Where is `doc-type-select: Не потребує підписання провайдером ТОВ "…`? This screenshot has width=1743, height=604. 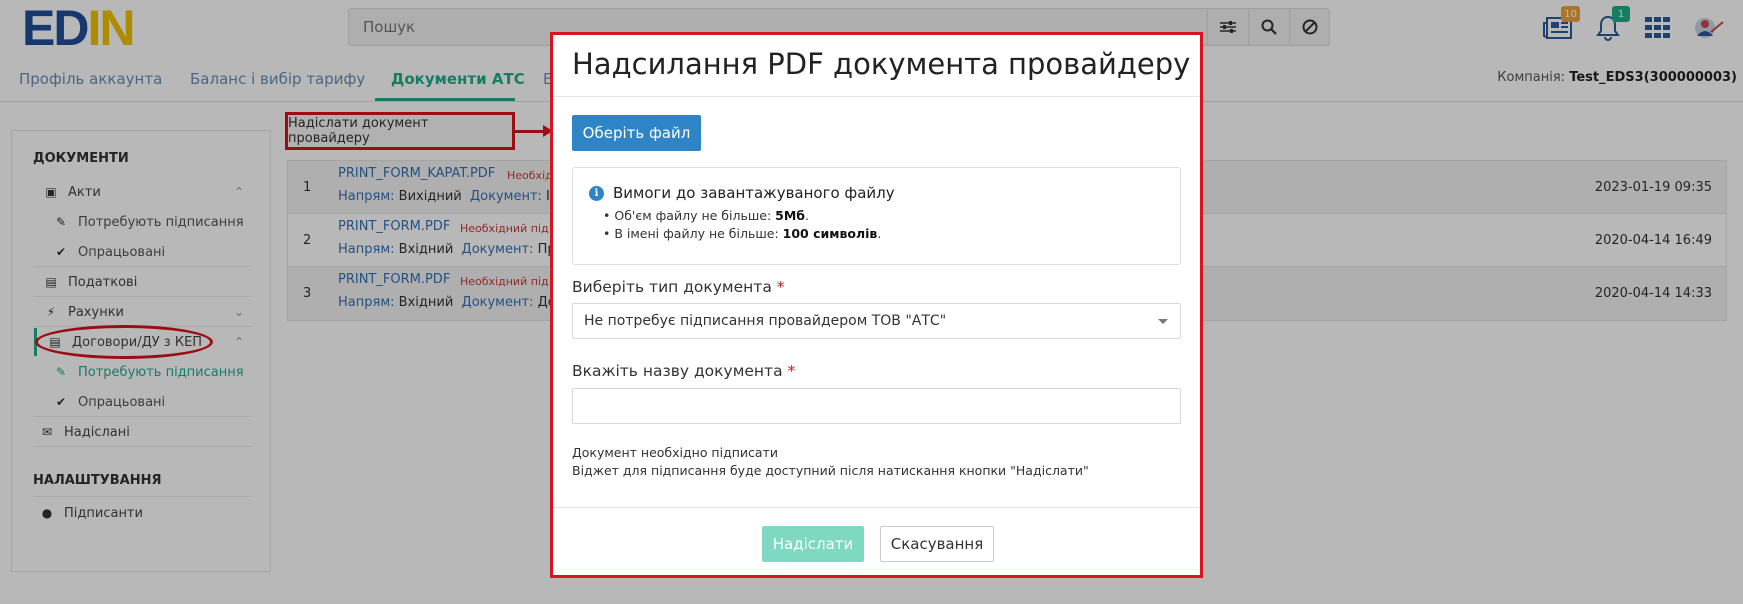 doc-type-select: Не потребує підписання провайдером ТОВ "… is located at coordinates (876, 321).